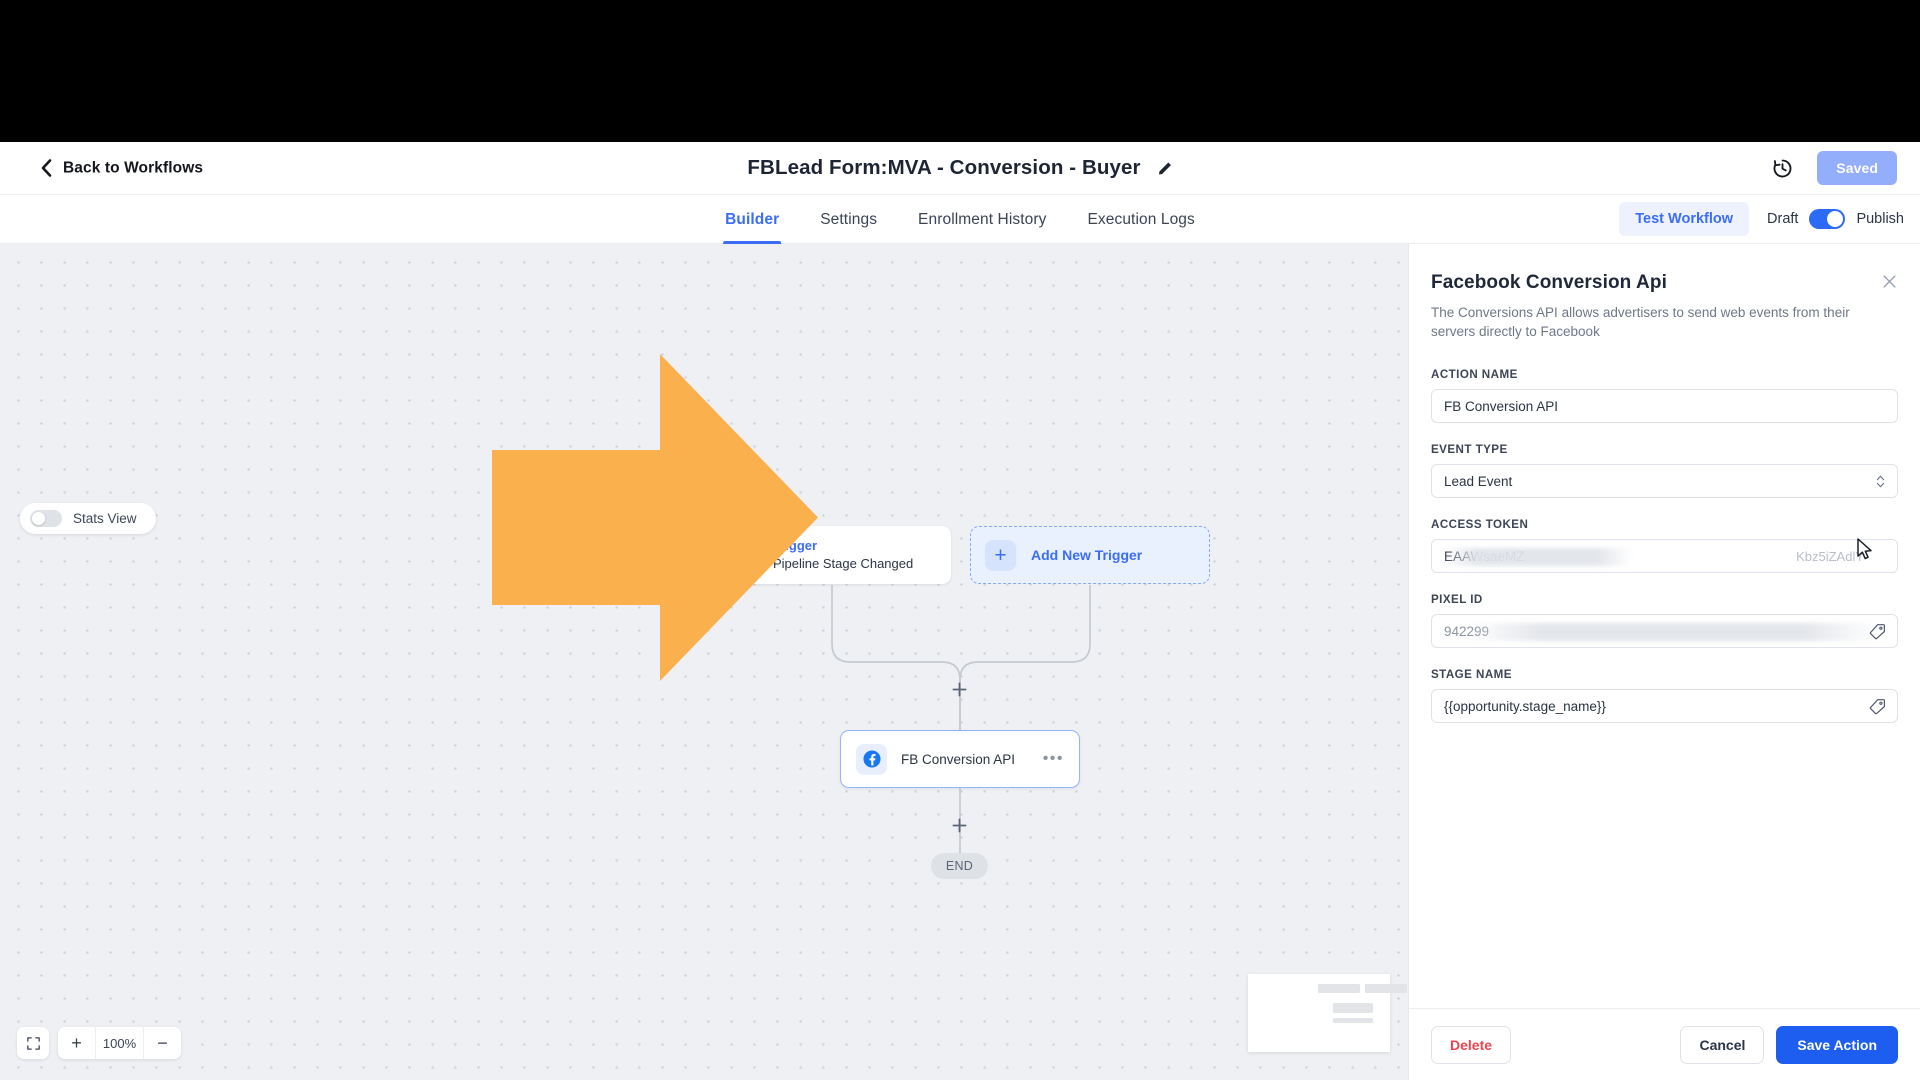 This screenshot has width=1920, height=1080. I want to click on delete-button: Delete, so click(1471, 1044).